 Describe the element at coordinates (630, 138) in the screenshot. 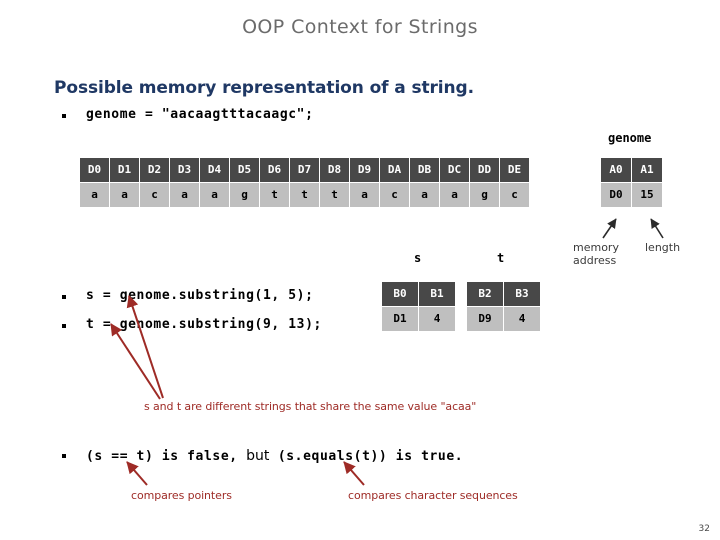

I see `genome-object-title: genome` at that location.